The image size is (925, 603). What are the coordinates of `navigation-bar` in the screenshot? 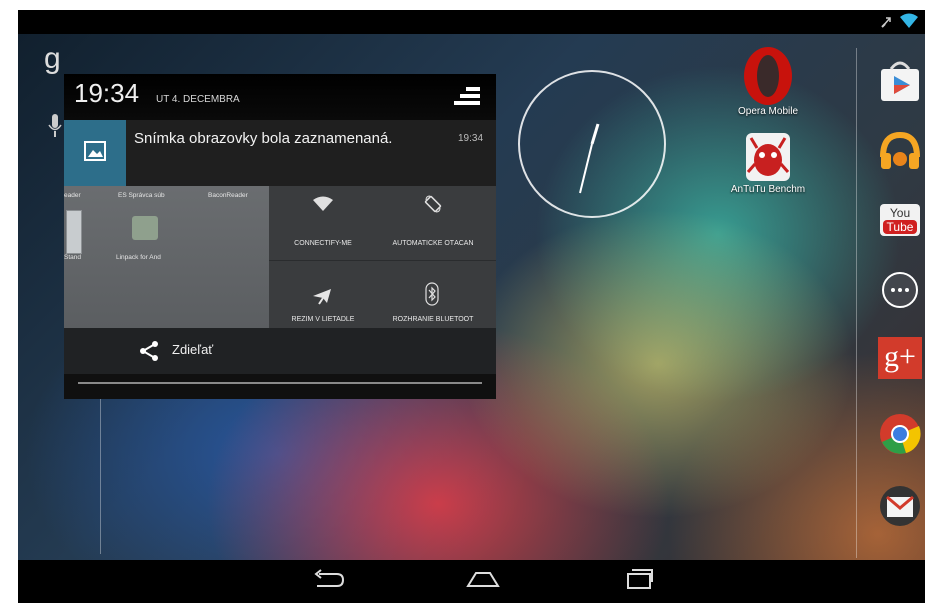 It's located at (471, 581).